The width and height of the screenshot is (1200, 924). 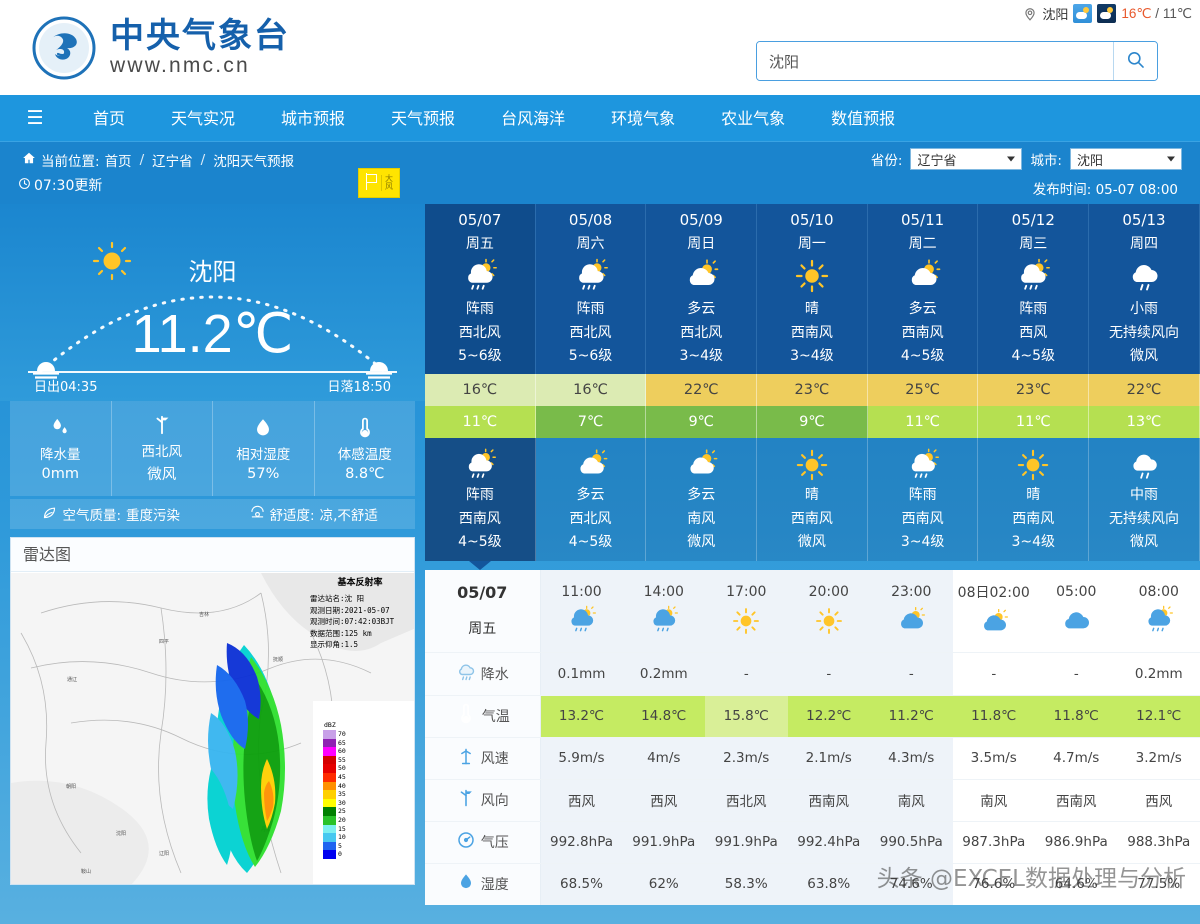 What do you see at coordinates (812, 387) in the screenshot?
I see `forecast-day-column-3: 05/10 周一晴西南风 3~4级 23℃ 9℃ 晴西南风 微风` at bounding box center [812, 387].